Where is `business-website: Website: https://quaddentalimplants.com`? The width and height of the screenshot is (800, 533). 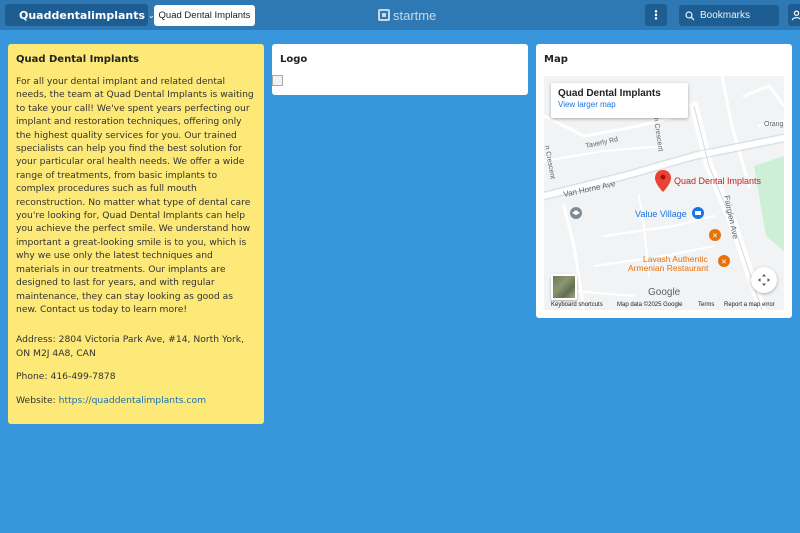
business-website: Website: https://quaddentalimplants.com is located at coordinates (136, 400).